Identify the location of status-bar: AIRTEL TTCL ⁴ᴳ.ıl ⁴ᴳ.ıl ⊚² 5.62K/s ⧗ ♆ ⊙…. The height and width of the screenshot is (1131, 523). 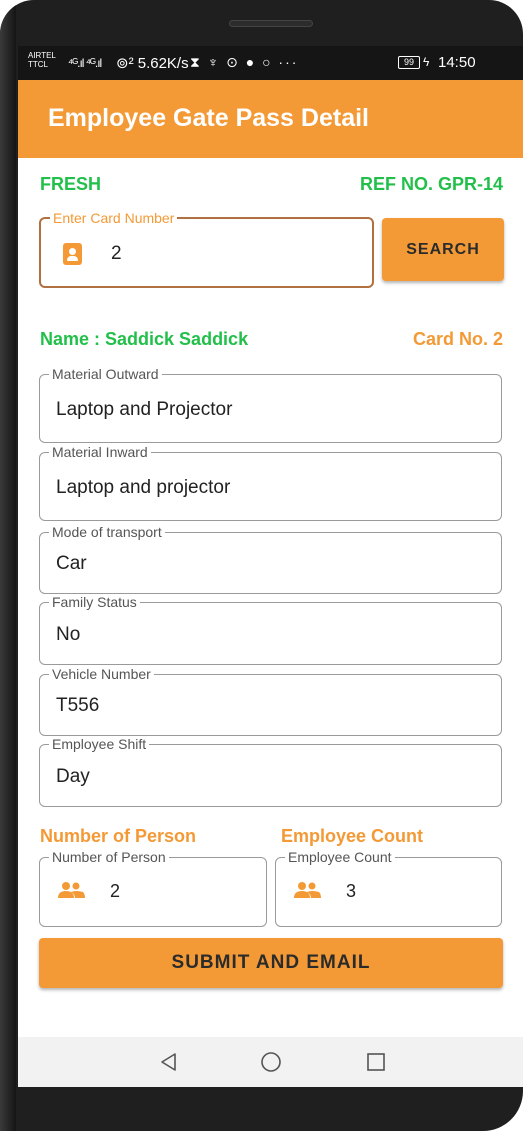
(270, 63).